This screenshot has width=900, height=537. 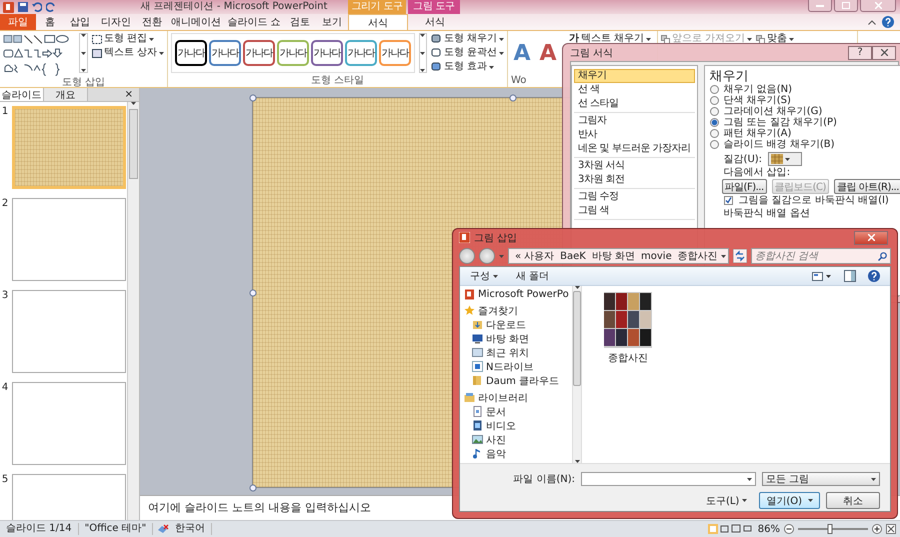 What do you see at coordinates (66, 94) in the screenshot?
I see `pane-tab: 개요` at bounding box center [66, 94].